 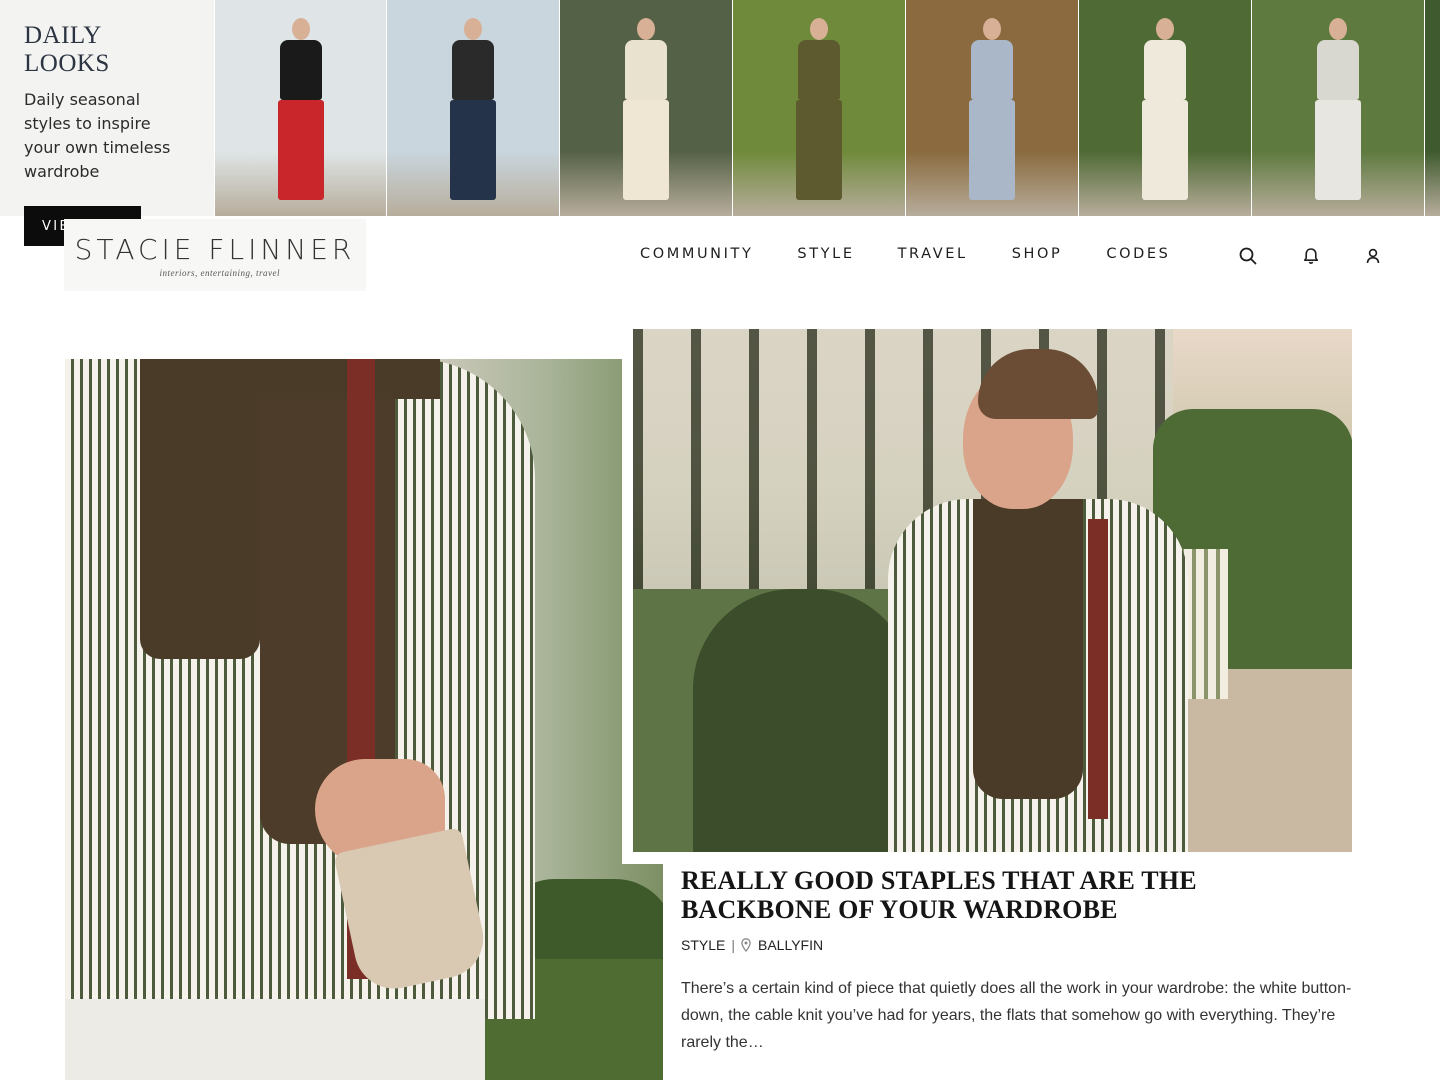 I want to click on look-blue-print-pajamas, so click(x=991, y=108).